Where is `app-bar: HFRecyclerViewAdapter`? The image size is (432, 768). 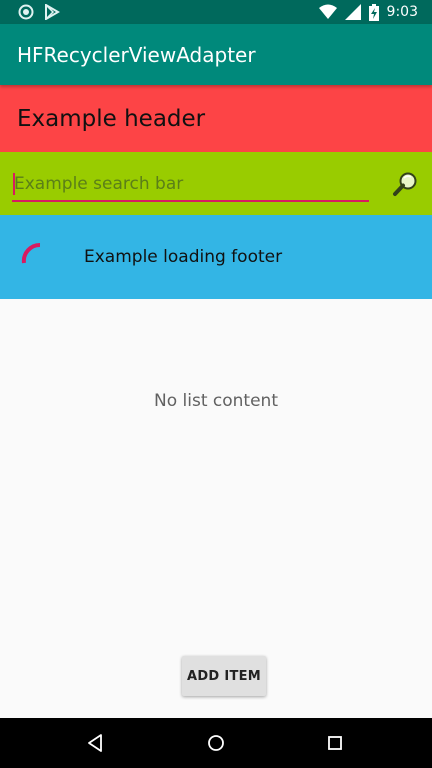 app-bar: HFRecyclerViewAdapter is located at coordinates (216, 54).